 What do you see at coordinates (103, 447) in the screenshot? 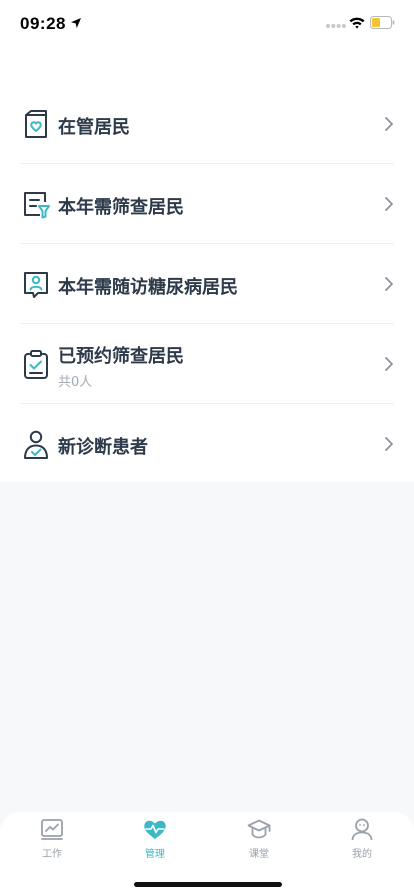
I see `list-item-label: 新诊断患者` at bounding box center [103, 447].